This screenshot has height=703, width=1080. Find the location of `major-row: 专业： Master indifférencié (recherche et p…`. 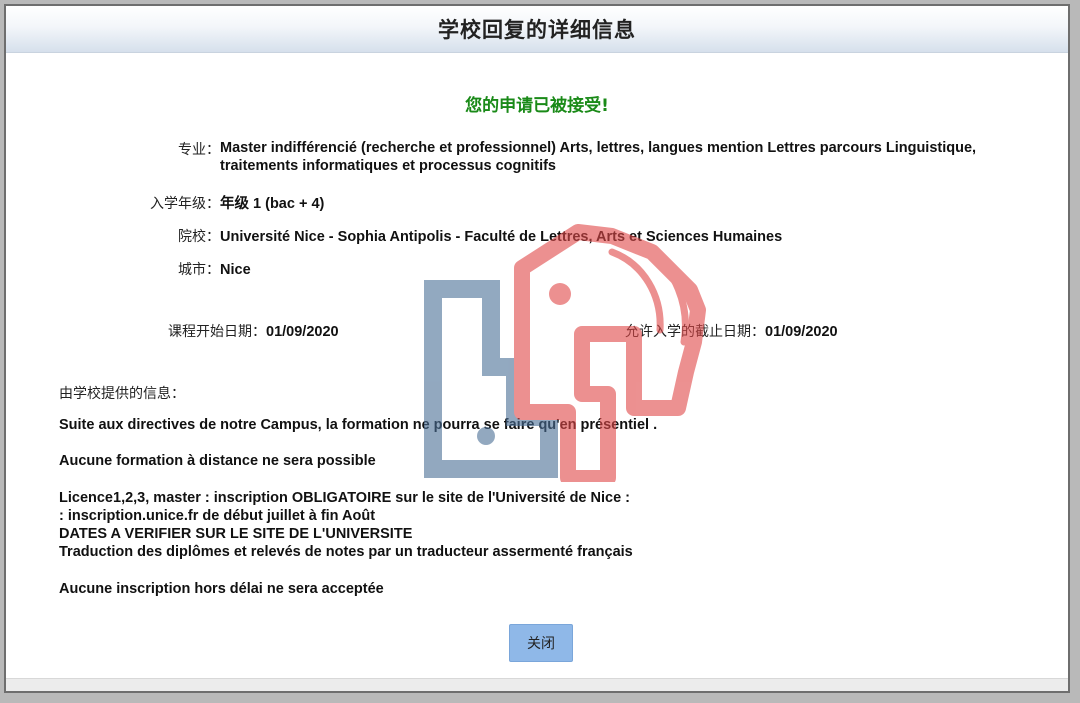

major-row: 专业： Master indifférencié (recherche et p… is located at coordinates (526, 157).